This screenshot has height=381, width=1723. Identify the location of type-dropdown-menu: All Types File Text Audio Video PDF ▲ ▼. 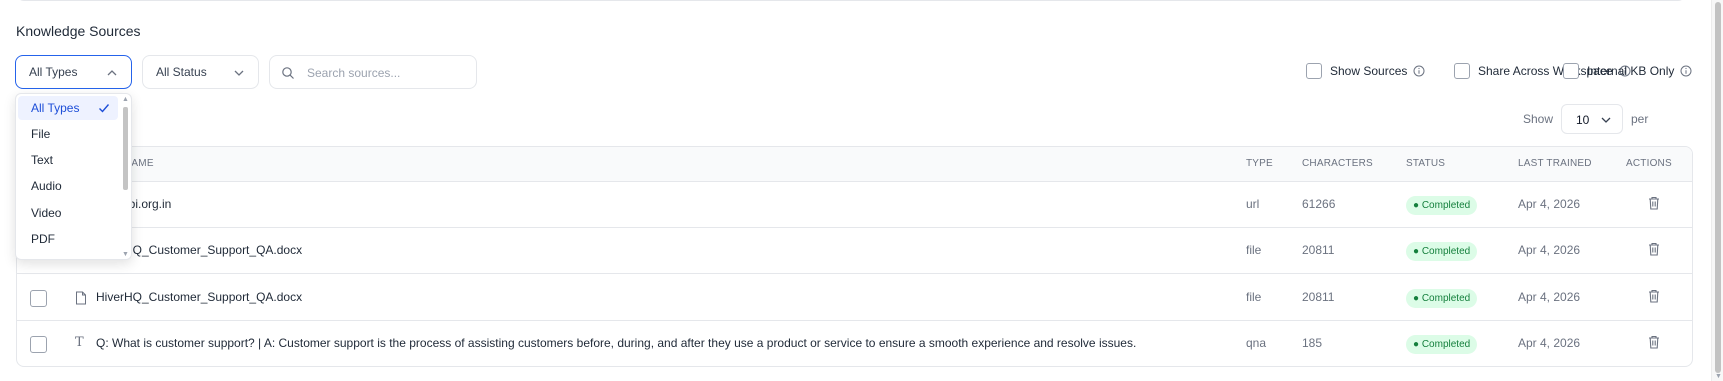
(73, 176).